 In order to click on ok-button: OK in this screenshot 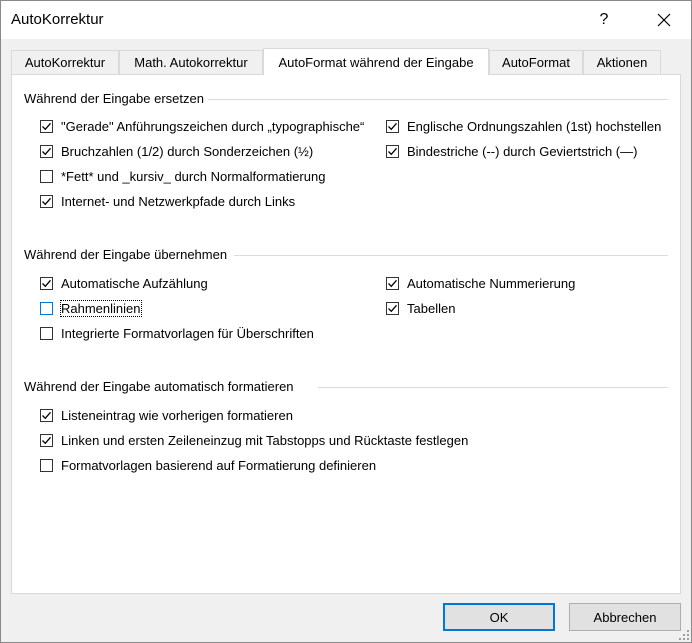, I will do `click(499, 617)`.